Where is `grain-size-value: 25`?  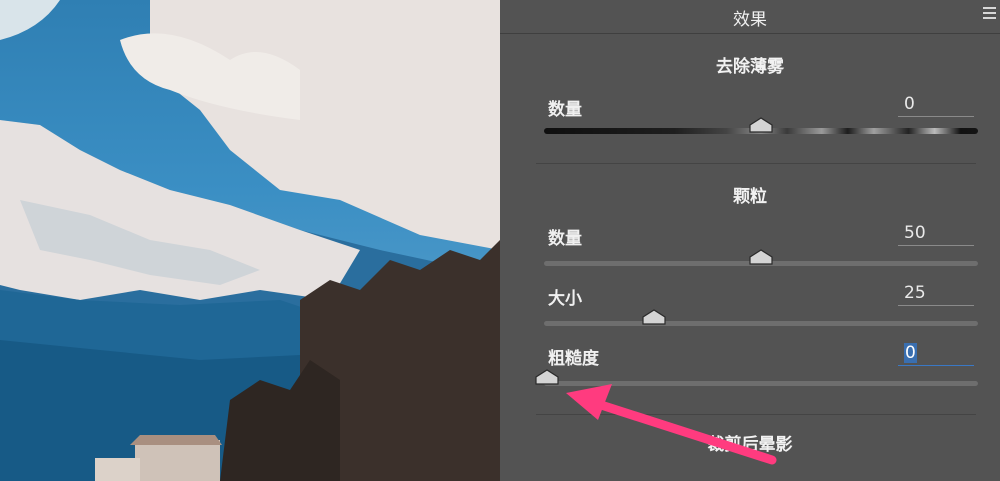
grain-size-value: 25 is located at coordinates (915, 293).